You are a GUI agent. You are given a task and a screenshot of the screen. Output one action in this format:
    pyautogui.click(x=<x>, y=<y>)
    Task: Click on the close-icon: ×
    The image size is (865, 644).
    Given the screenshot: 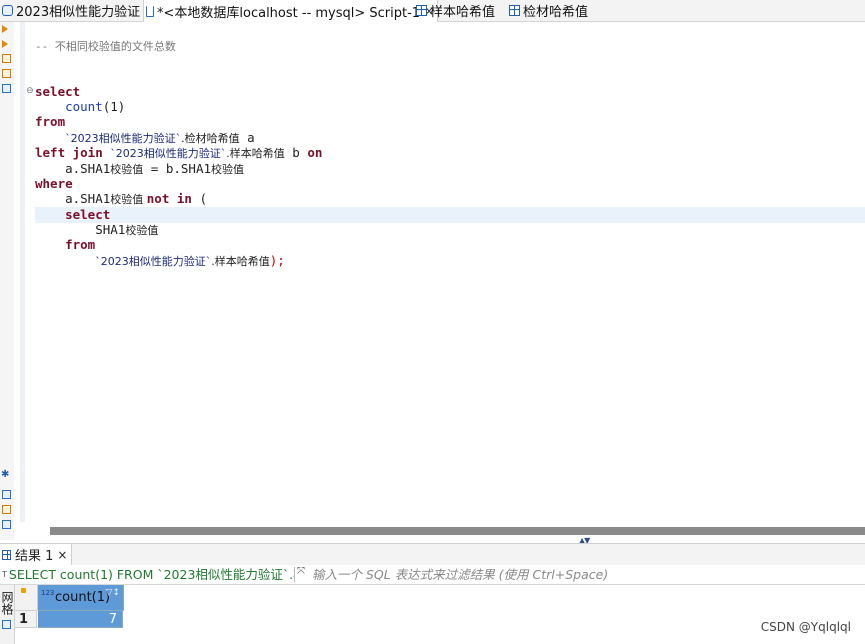 What is the action you would take?
    pyautogui.click(x=62, y=555)
    